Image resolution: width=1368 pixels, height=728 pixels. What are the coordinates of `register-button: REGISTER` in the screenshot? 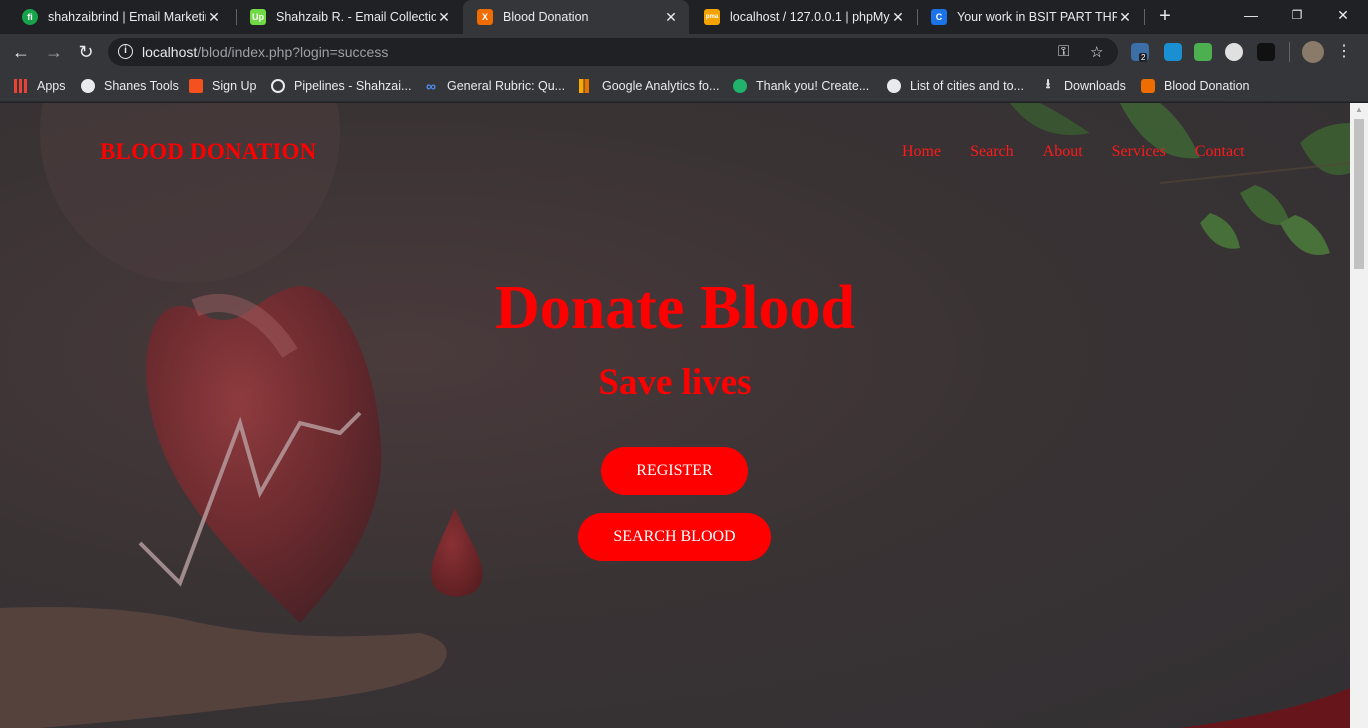 It's located at (674, 471).